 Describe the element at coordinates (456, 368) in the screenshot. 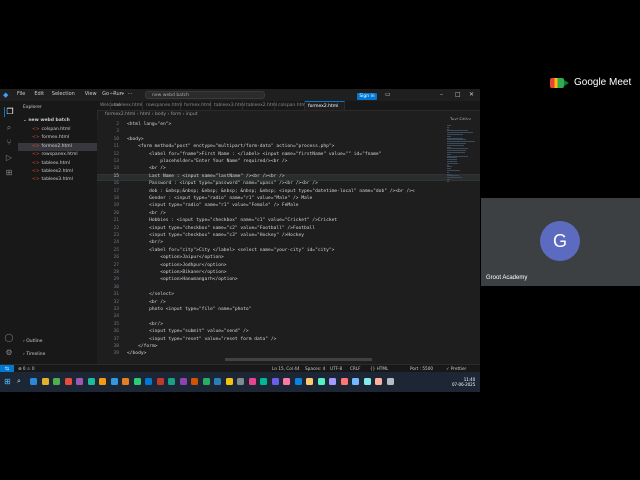

I see `prettier-status: ✓ Prettier` at that location.